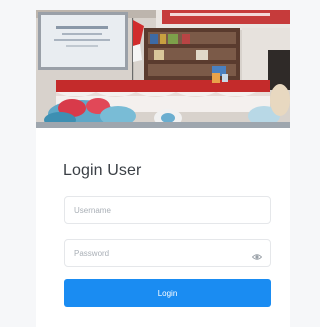  I want to click on username-field-wrapper, so click(167, 210).